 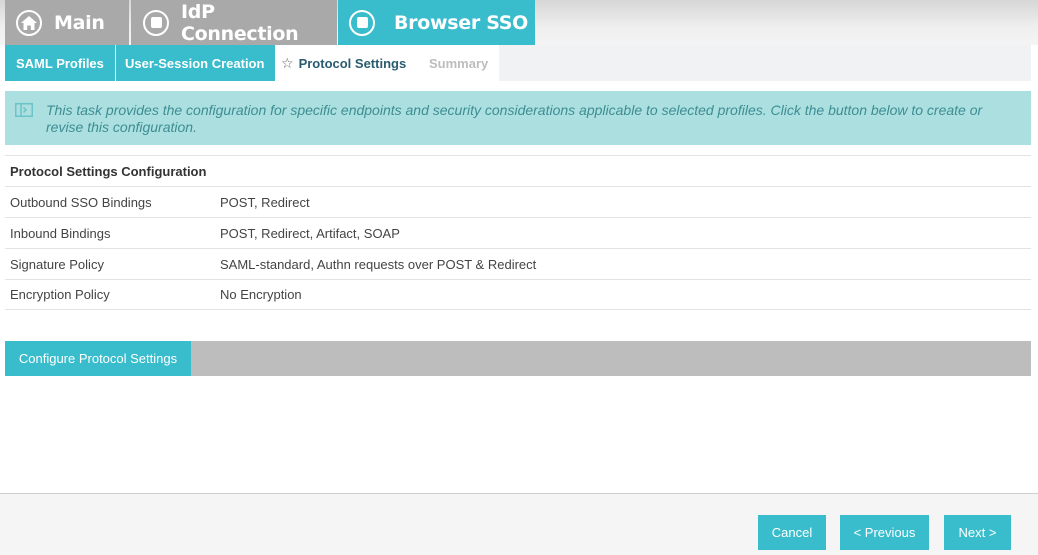 What do you see at coordinates (29, 22) in the screenshot?
I see `home-icon` at bounding box center [29, 22].